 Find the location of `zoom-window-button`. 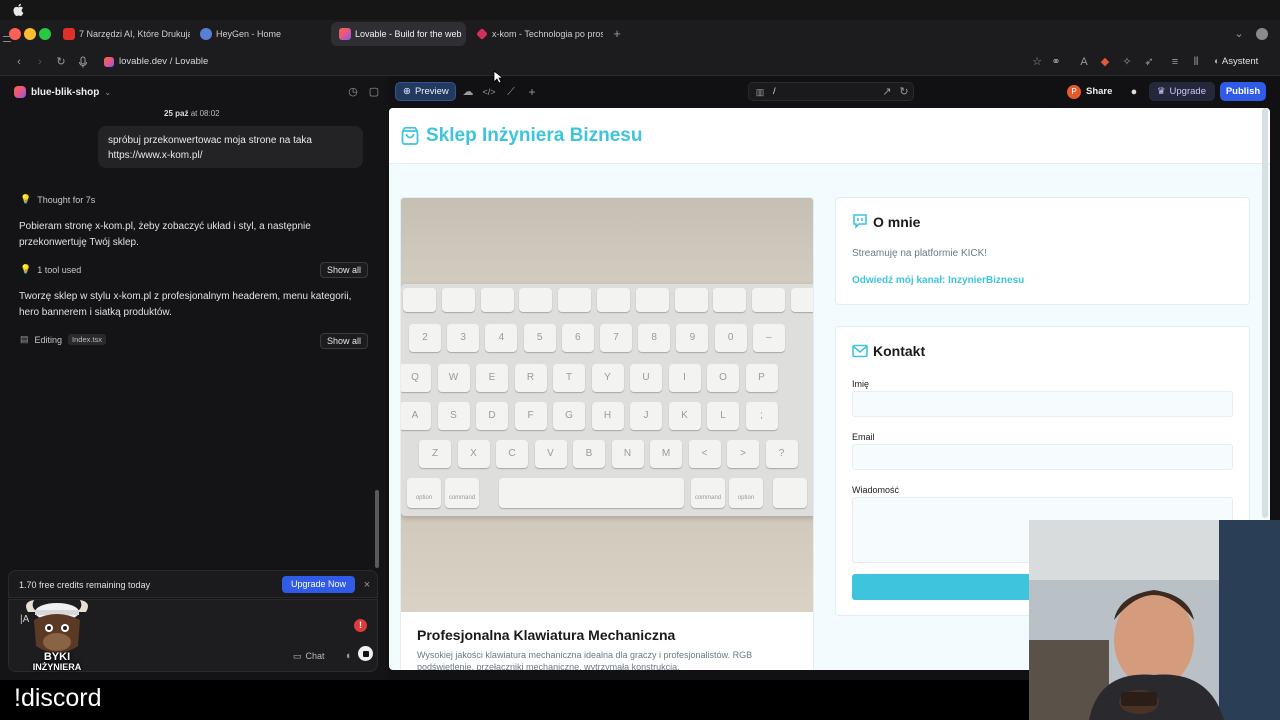

zoom-window-button is located at coordinates (45, 34).